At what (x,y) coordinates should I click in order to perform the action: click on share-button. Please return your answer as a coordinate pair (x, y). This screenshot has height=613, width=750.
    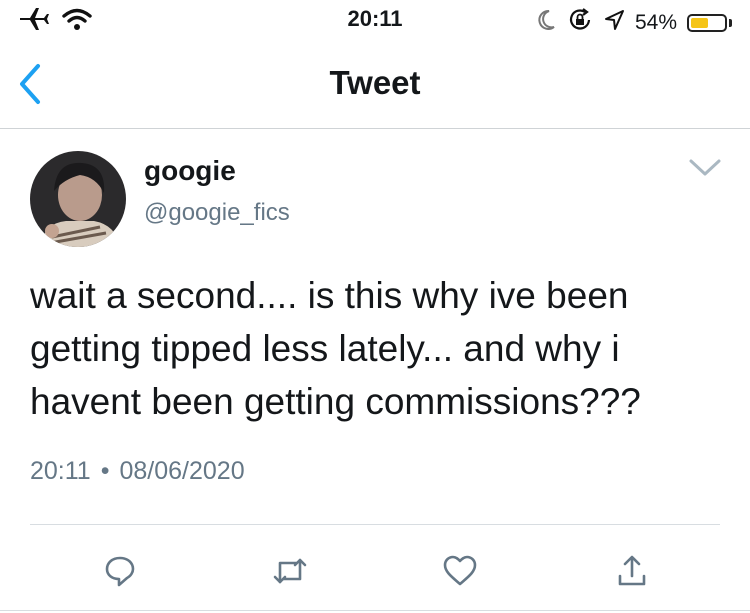
    Looking at the image, I should click on (632, 571).